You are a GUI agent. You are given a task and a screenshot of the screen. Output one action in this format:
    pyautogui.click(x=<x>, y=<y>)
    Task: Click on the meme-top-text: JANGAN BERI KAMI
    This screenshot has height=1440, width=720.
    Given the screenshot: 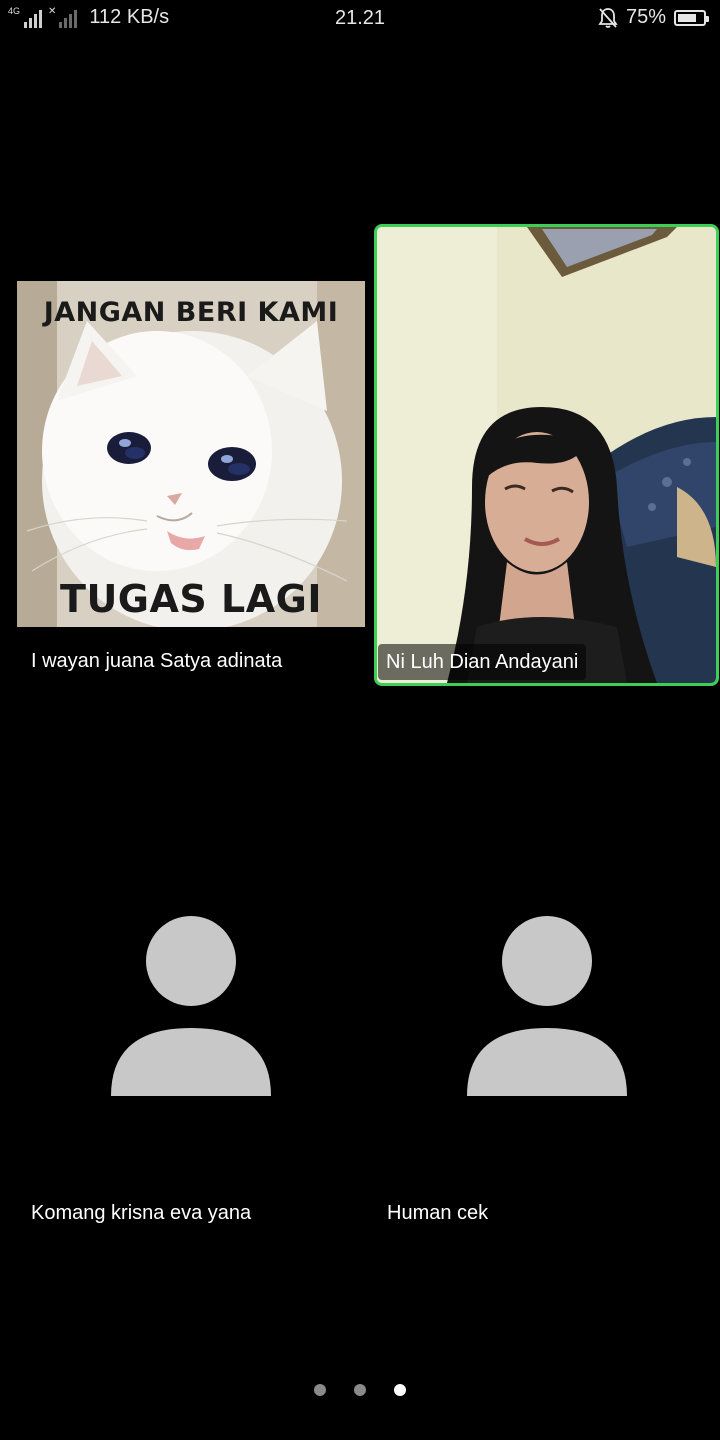 What is the action you would take?
    pyautogui.click(x=191, y=312)
    